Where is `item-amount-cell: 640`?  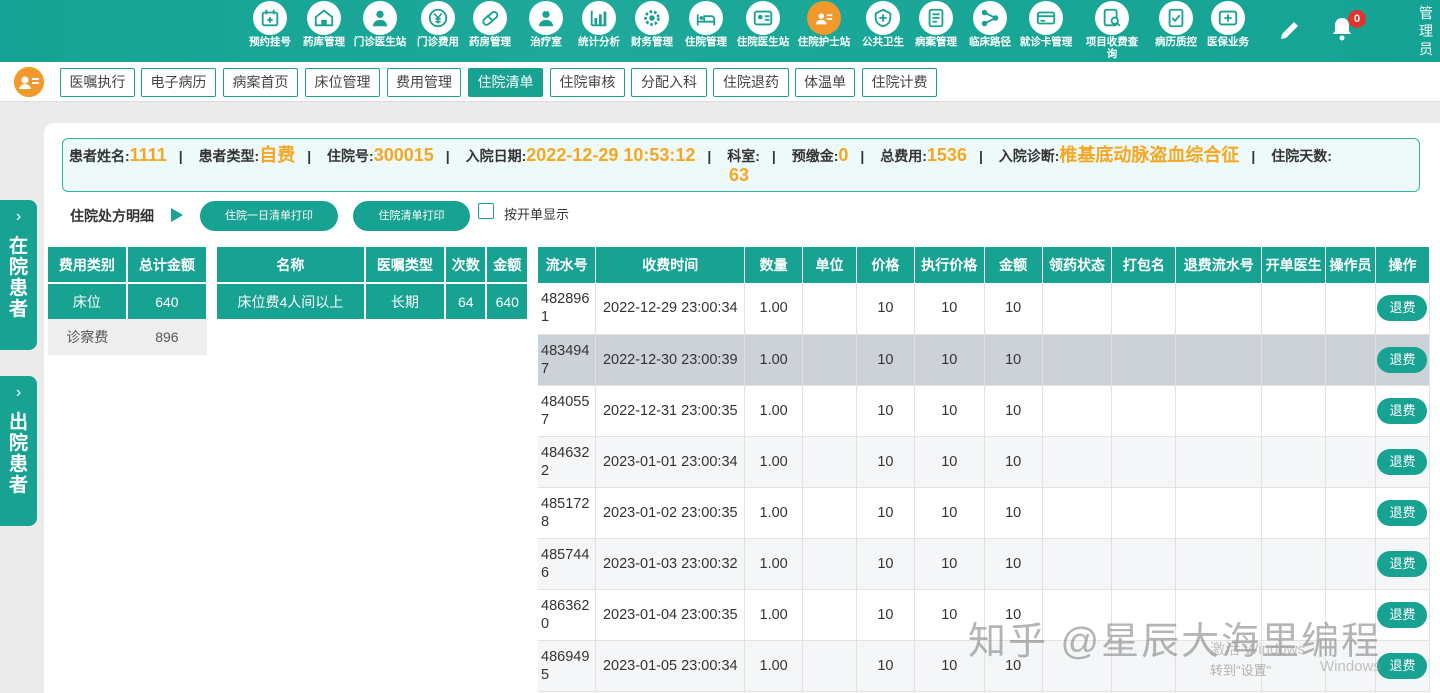
item-amount-cell: 640 is located at coordinates (507, 301).